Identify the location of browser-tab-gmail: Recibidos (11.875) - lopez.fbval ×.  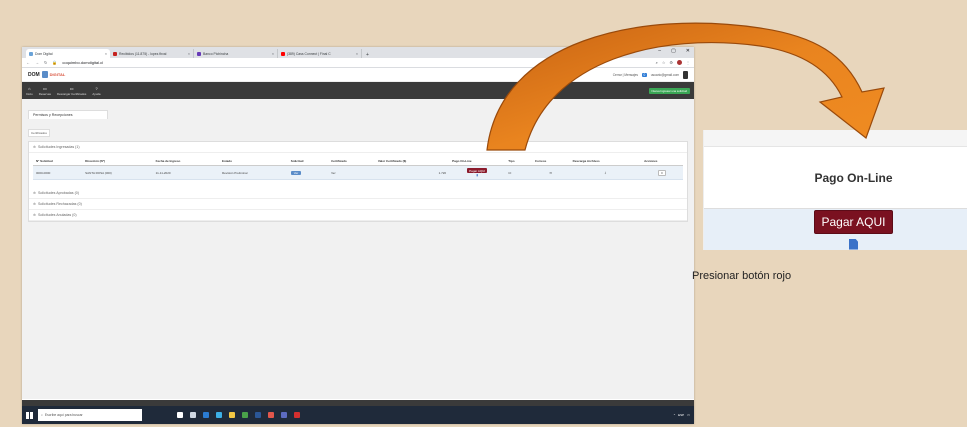
(152, 53).